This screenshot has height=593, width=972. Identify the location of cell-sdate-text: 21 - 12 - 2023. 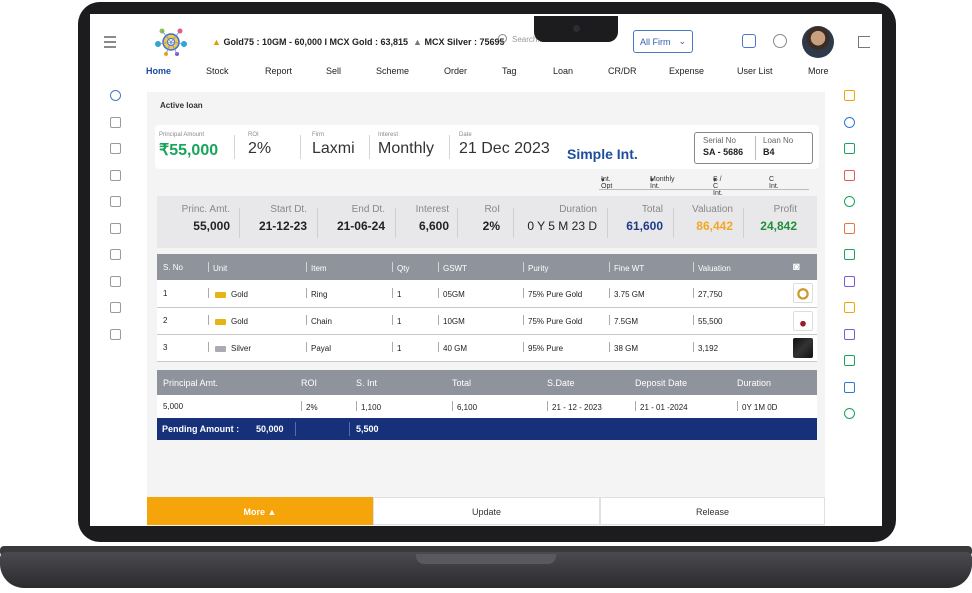
(577, 407).